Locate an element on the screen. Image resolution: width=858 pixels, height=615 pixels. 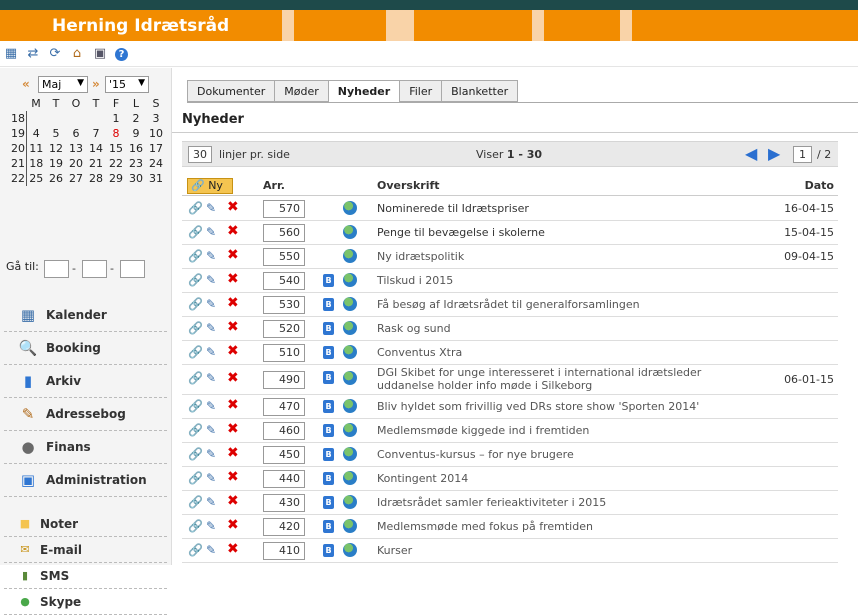
menu-item-administration: ▣ Administration is located at coordinates (85, 480).